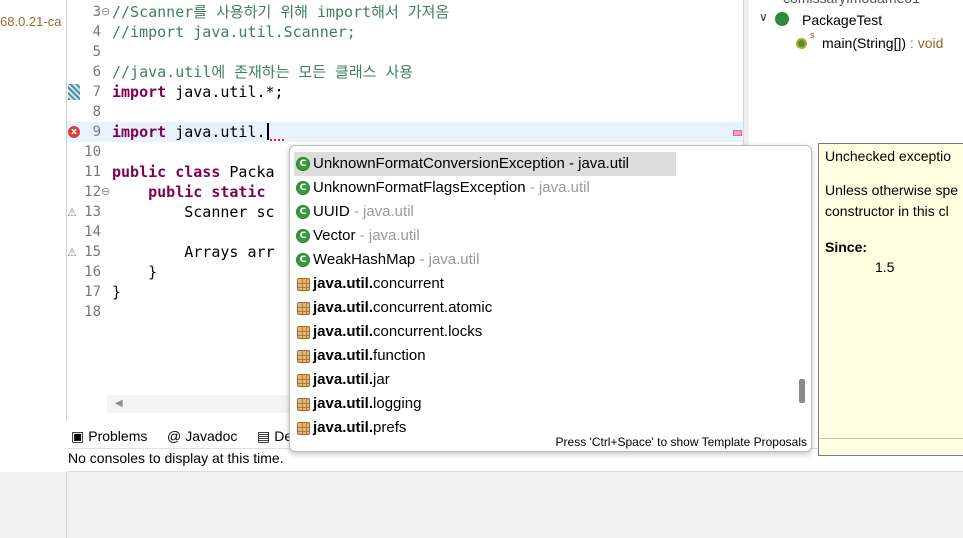 This screenshot has height=538, width=963. I want to click on line-number: 11, so click(92, 172).